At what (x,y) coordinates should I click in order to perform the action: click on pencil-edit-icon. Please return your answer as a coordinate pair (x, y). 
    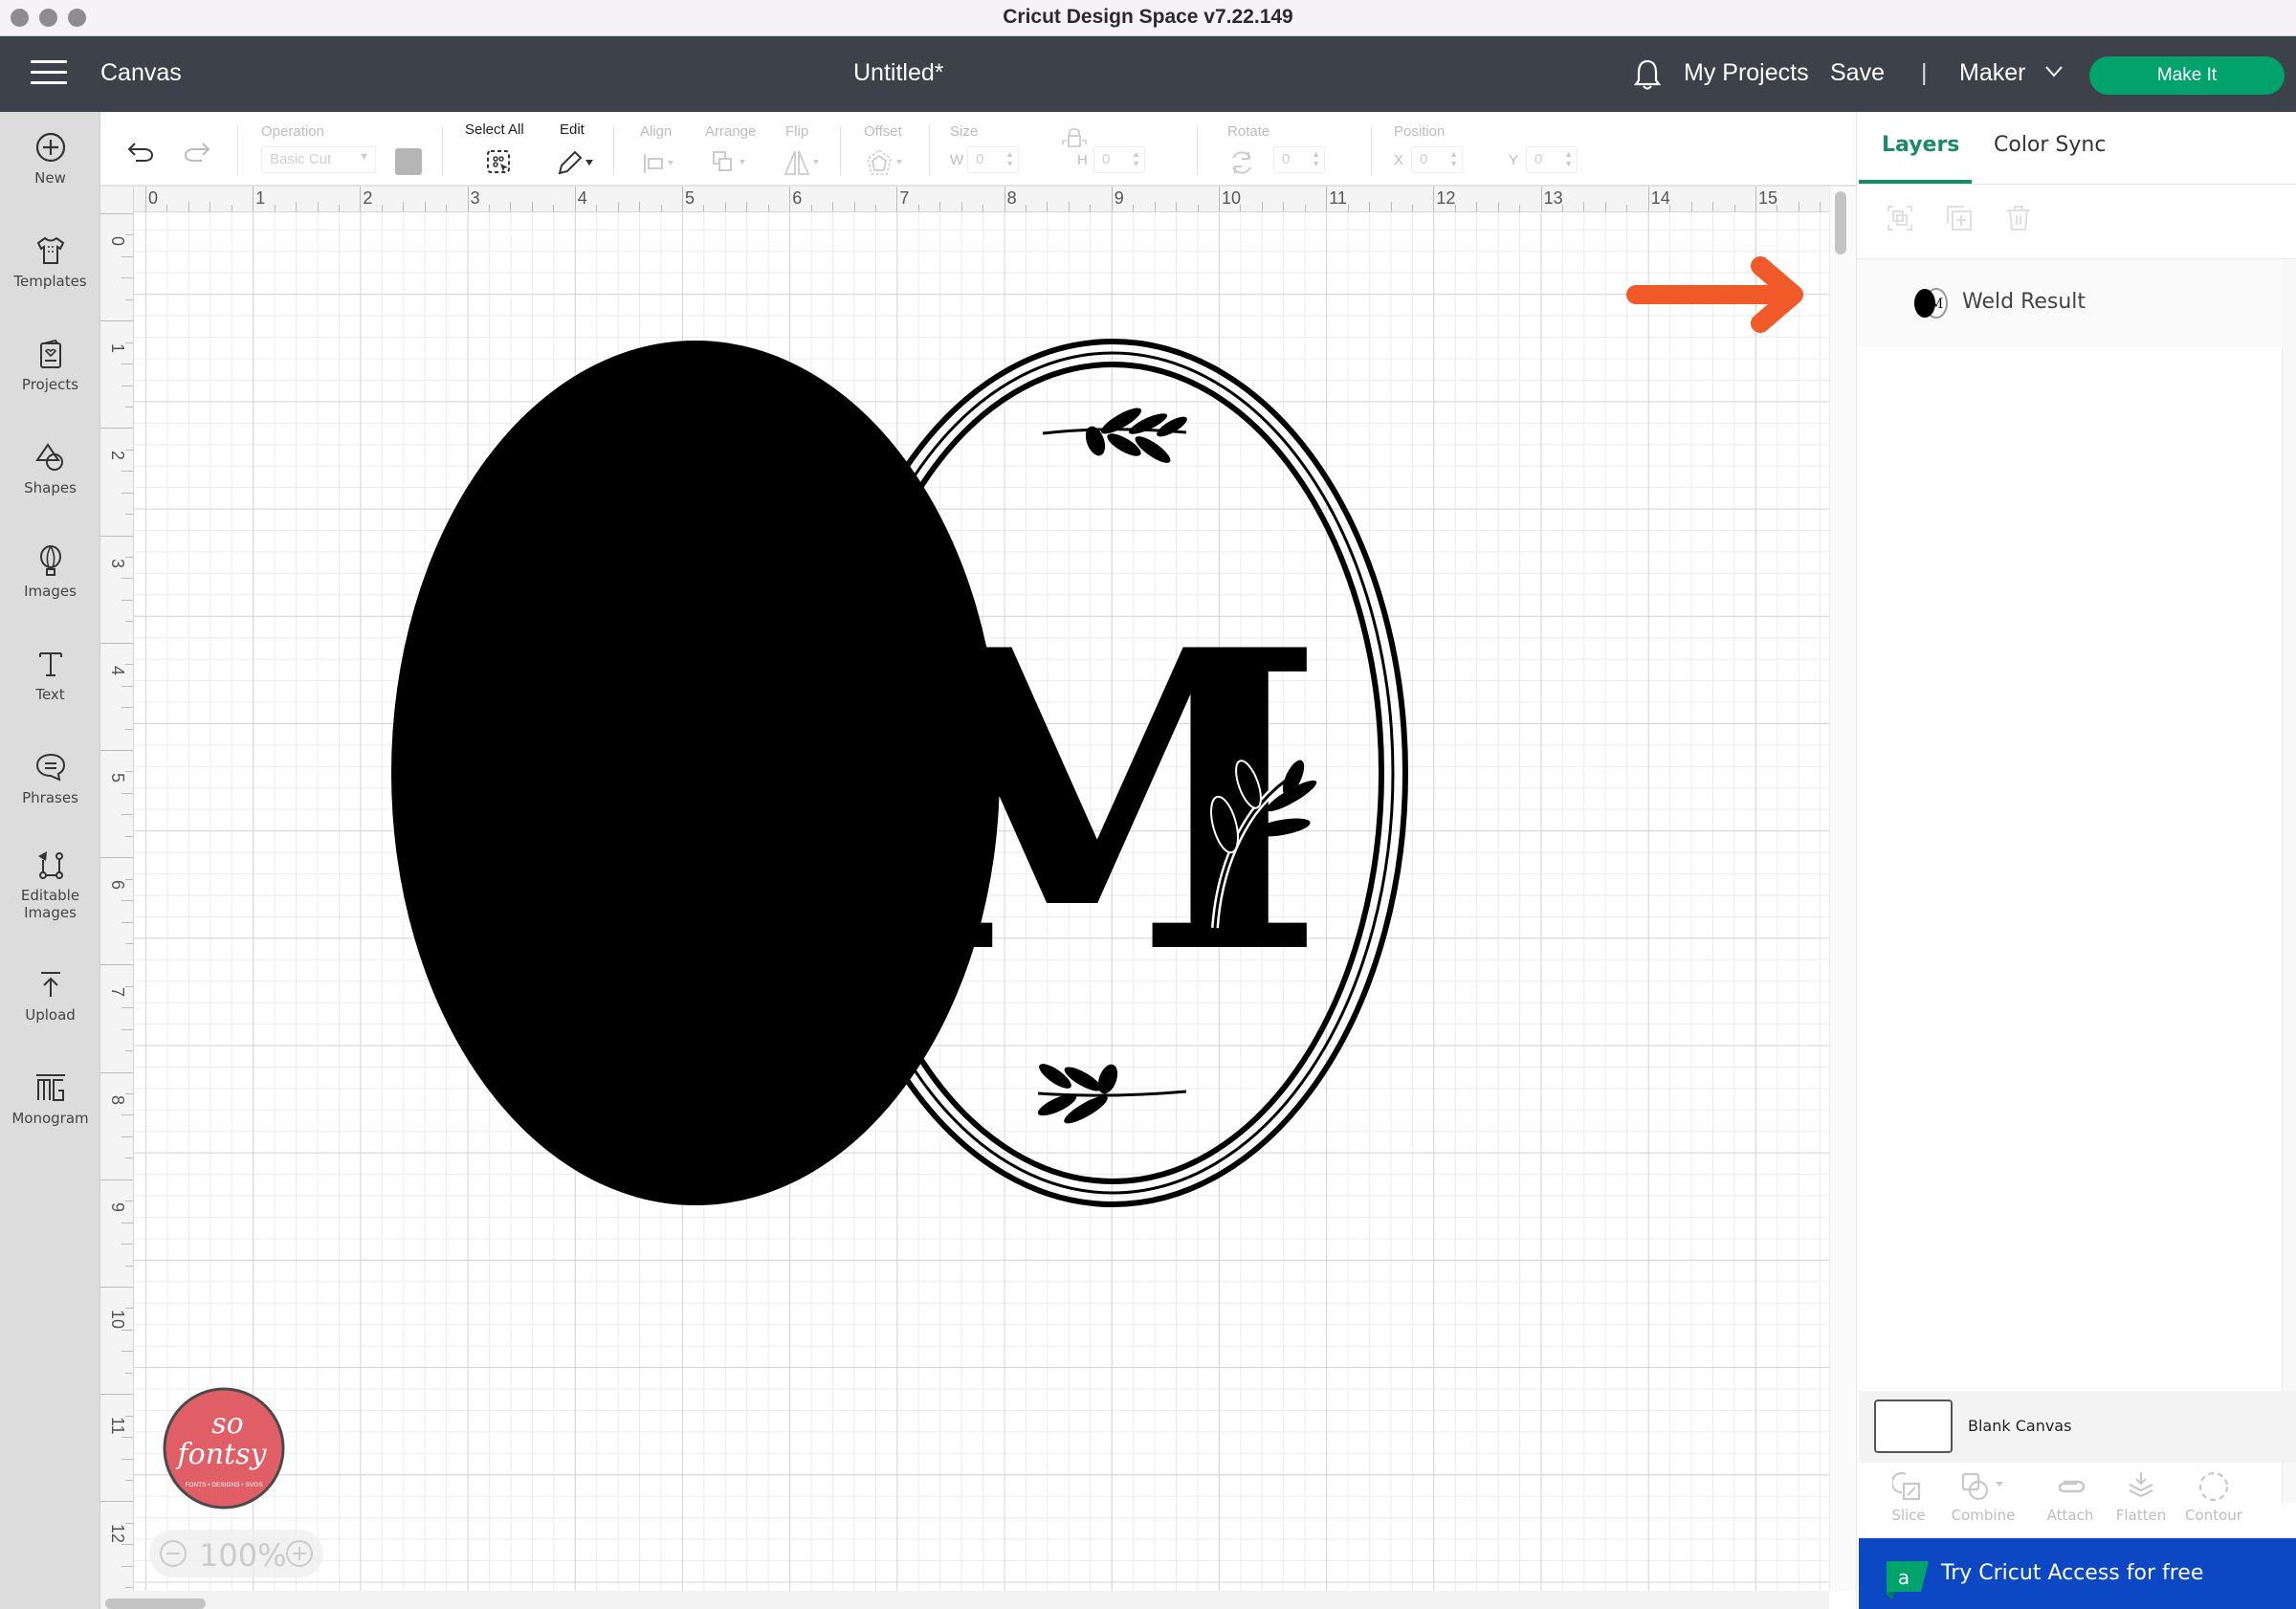
    Looking at the image, I should click on (576, 162).